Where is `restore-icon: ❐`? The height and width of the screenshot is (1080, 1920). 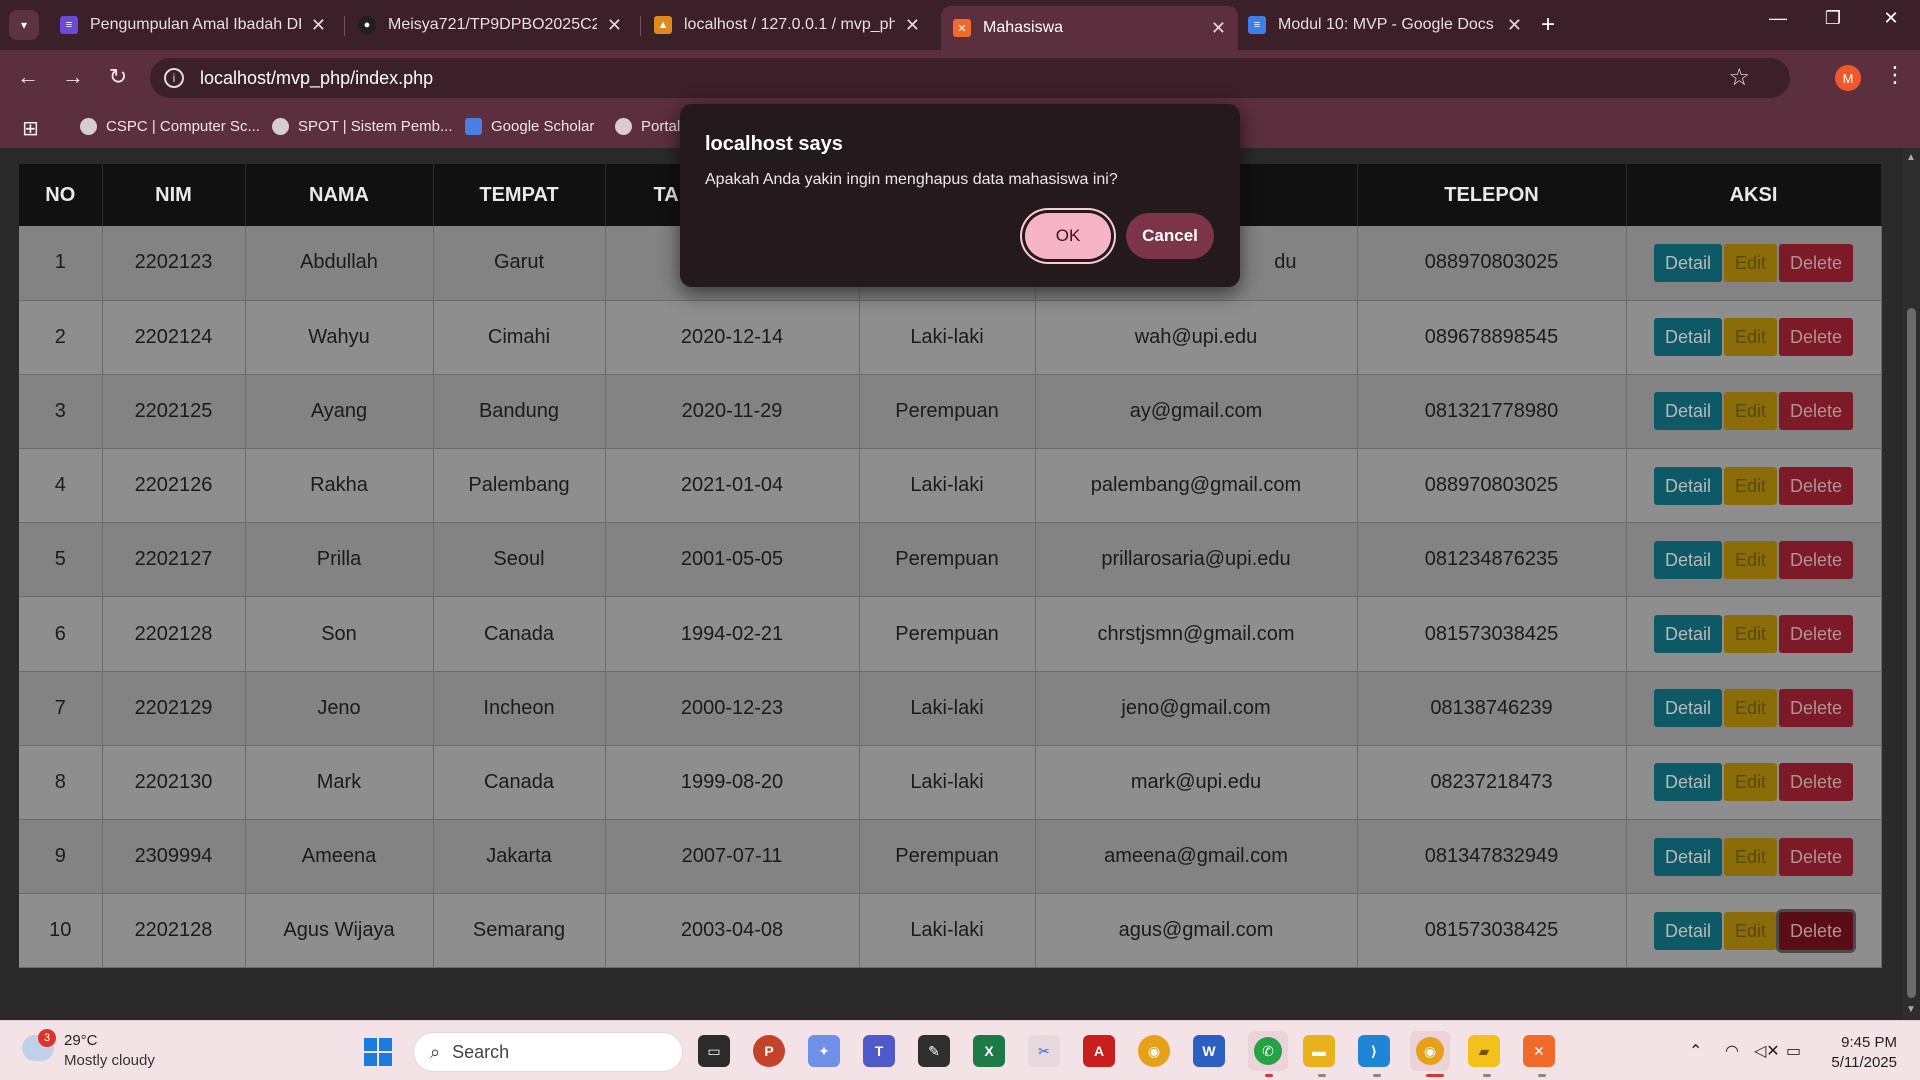 restore-icon: ❐ is located at coordinates (1833, 18).